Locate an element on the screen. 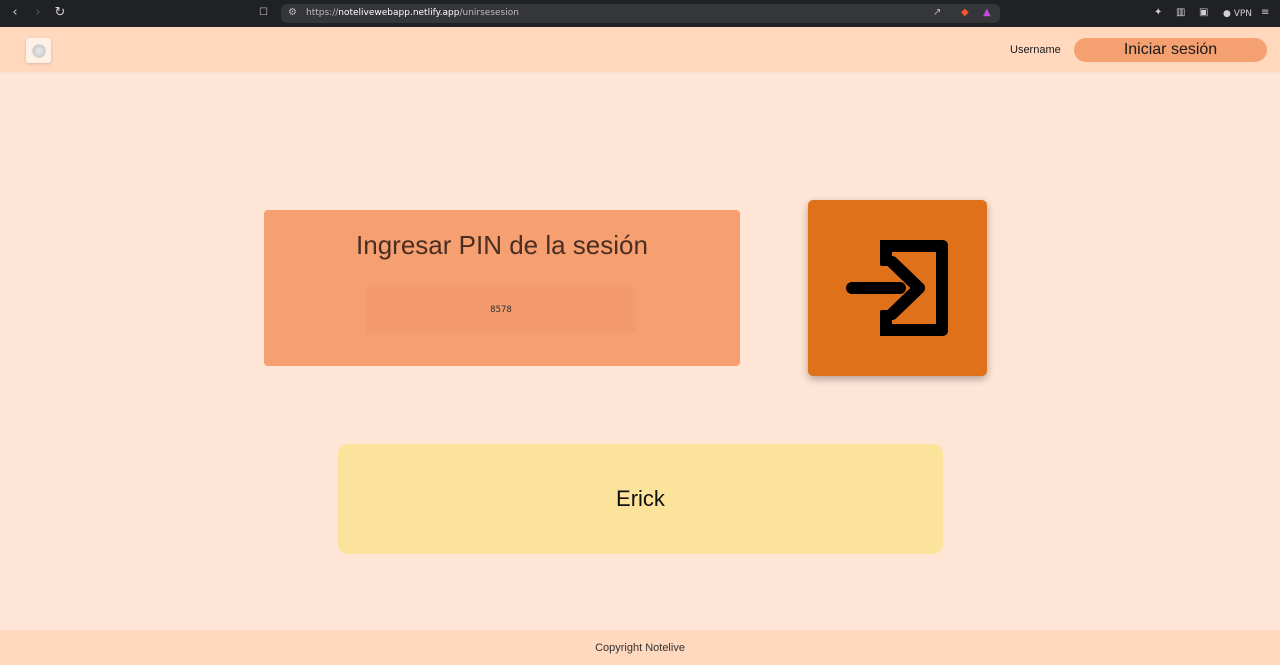 Image resolution: width=1280 pixels, height=665 pixels. participant-name: Erick is located at coordinates (640, 498).